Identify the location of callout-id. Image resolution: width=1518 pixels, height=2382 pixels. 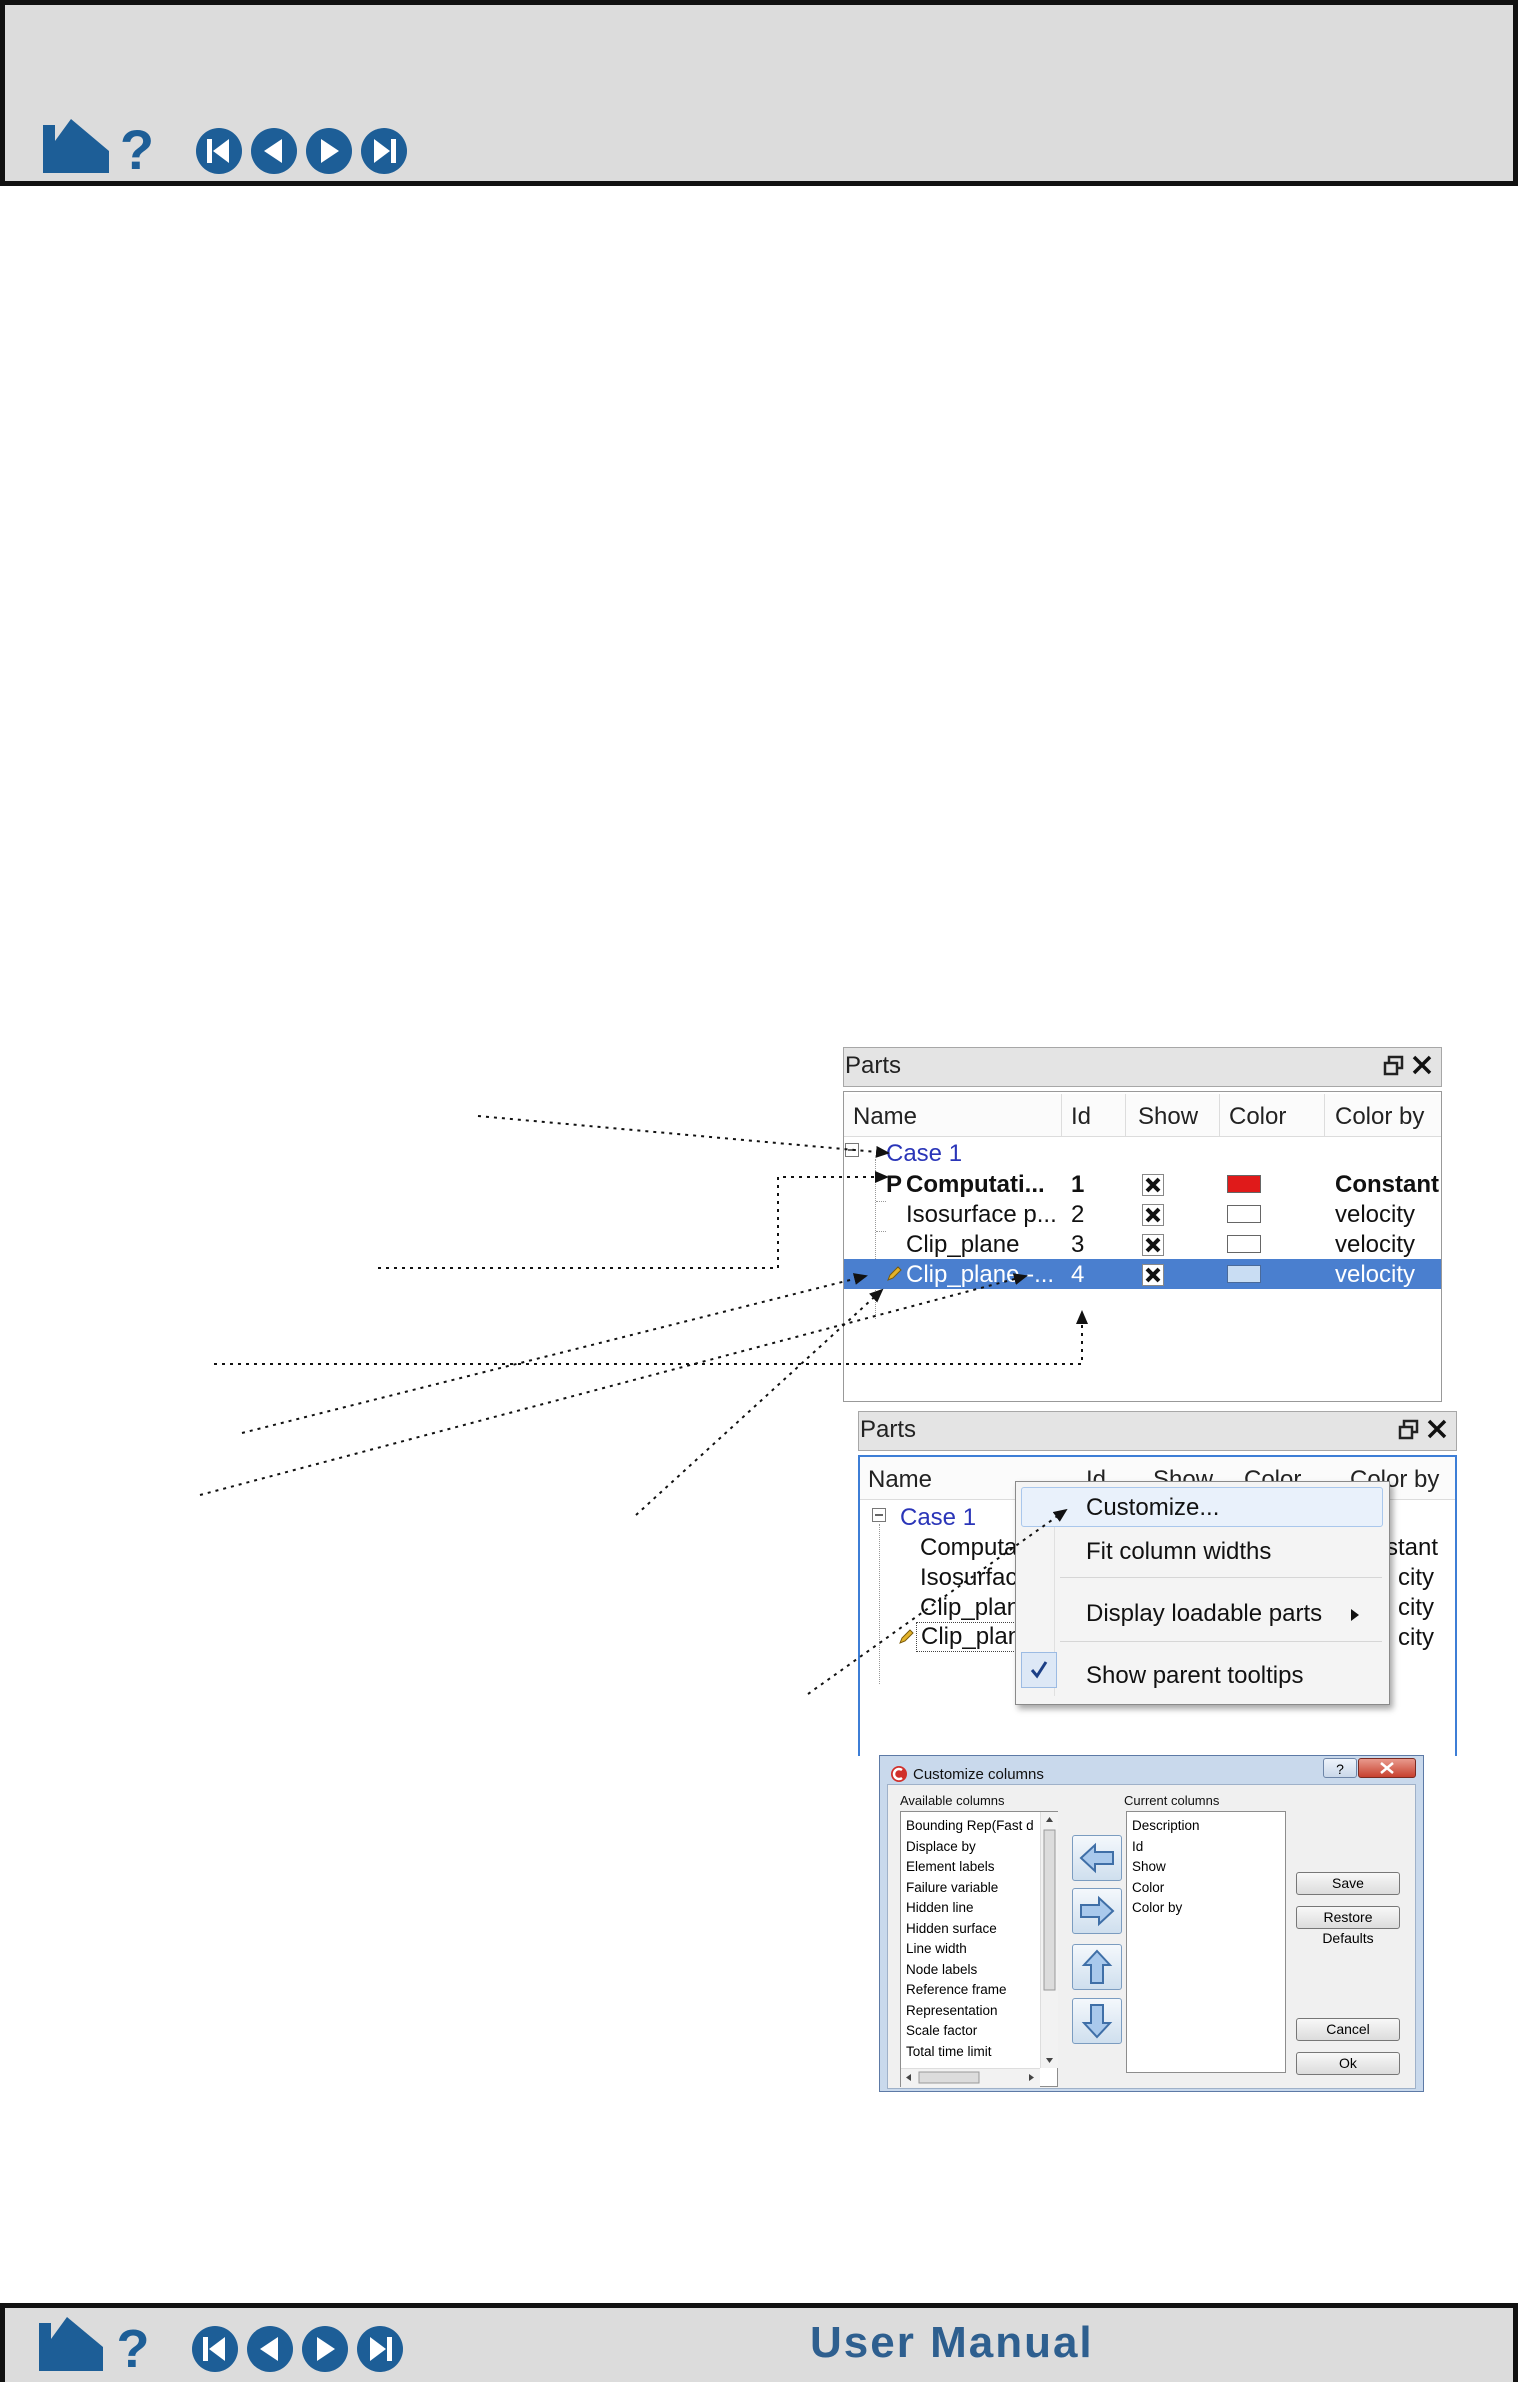
(651, 1337).